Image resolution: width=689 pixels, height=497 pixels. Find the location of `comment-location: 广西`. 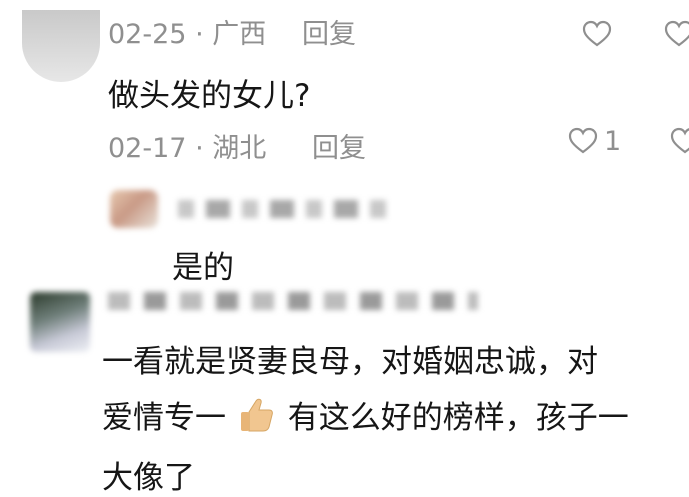

comment-location: 广西 is located at coordinates (239, 34).